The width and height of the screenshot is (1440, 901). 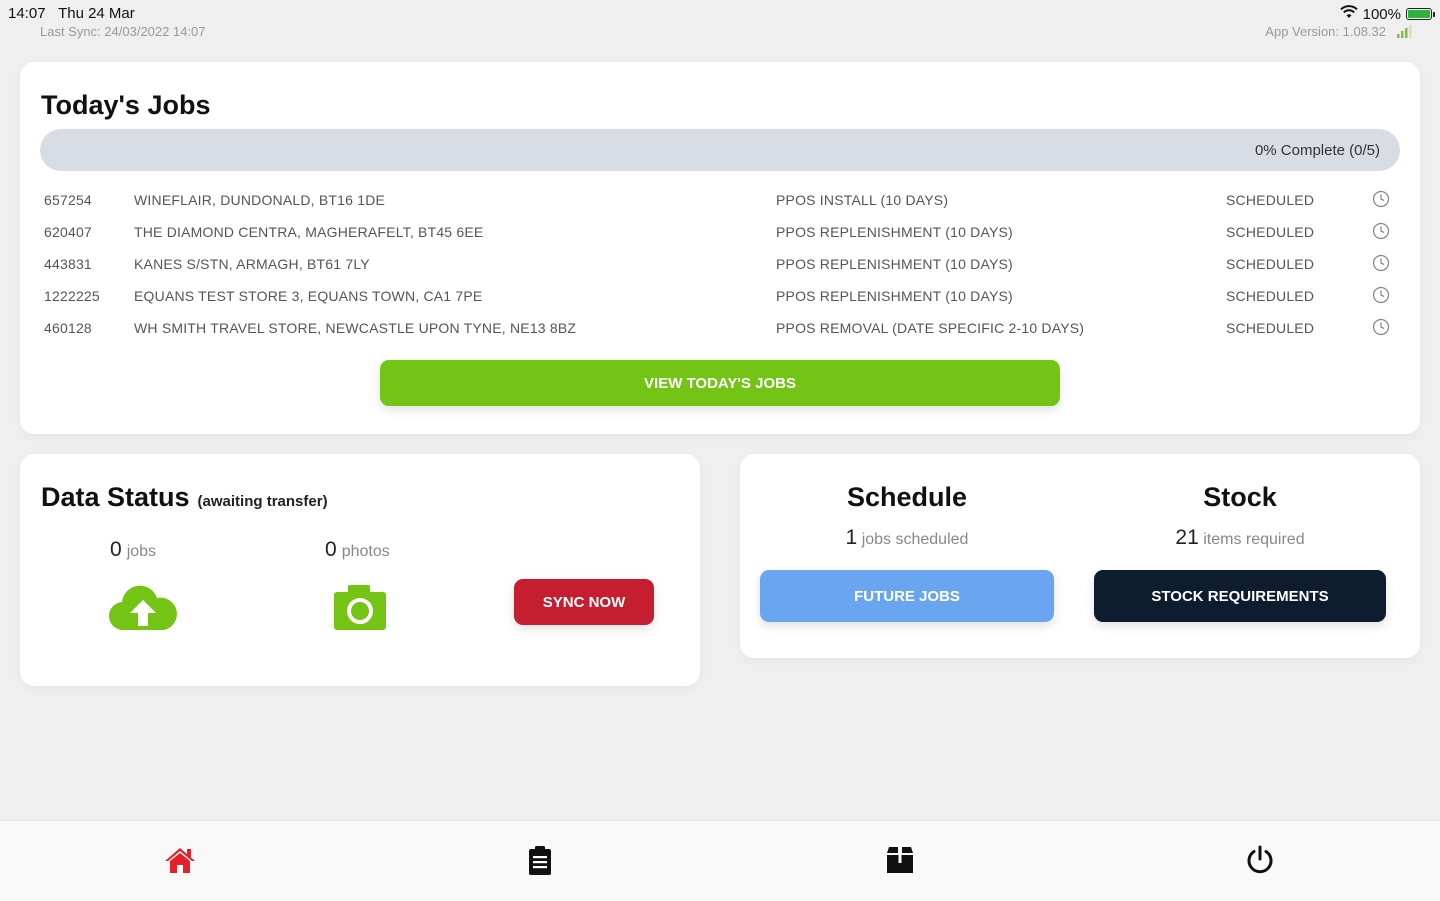 What do you see at coordinates (360, 607) in the screenshot?
I see `camera-icon` at bounding box center [360, 607].